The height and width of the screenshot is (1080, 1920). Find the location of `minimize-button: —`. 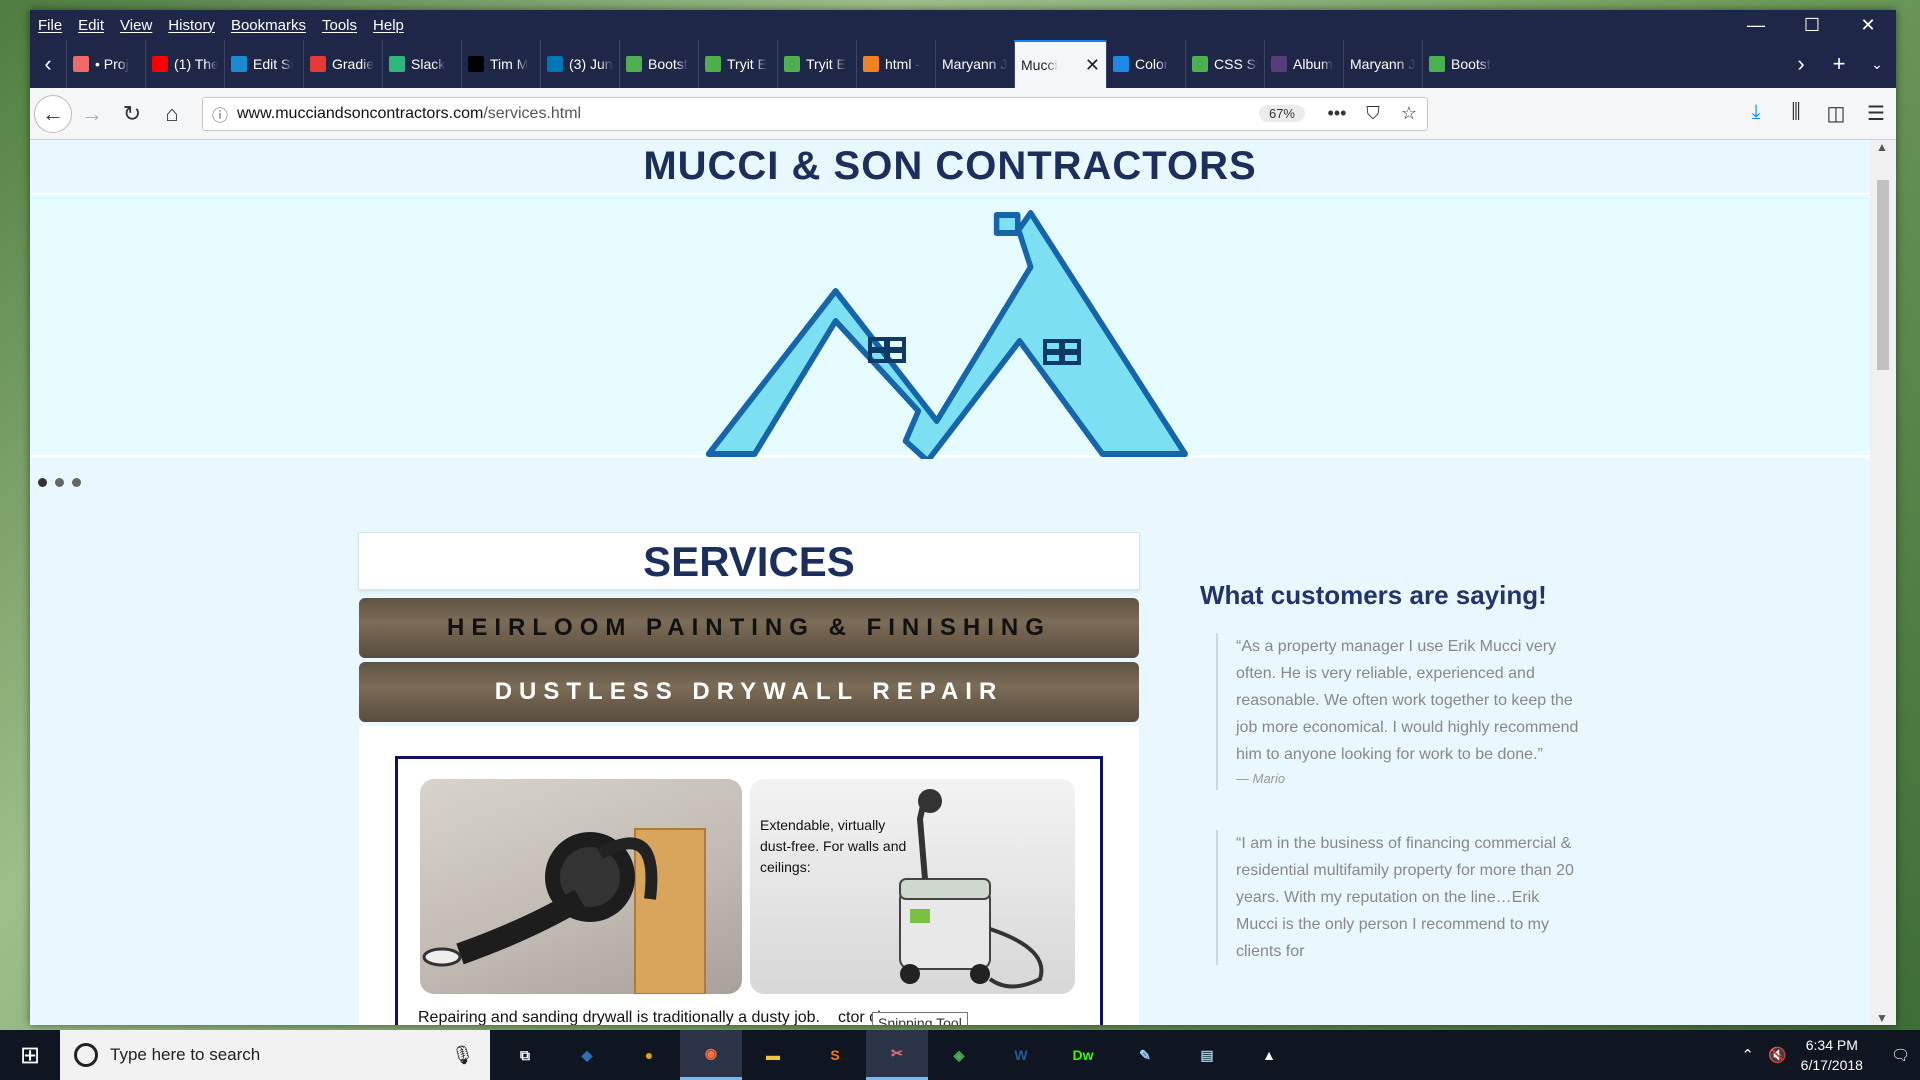

minimize-button: — is located at coordinates (1756, 25).